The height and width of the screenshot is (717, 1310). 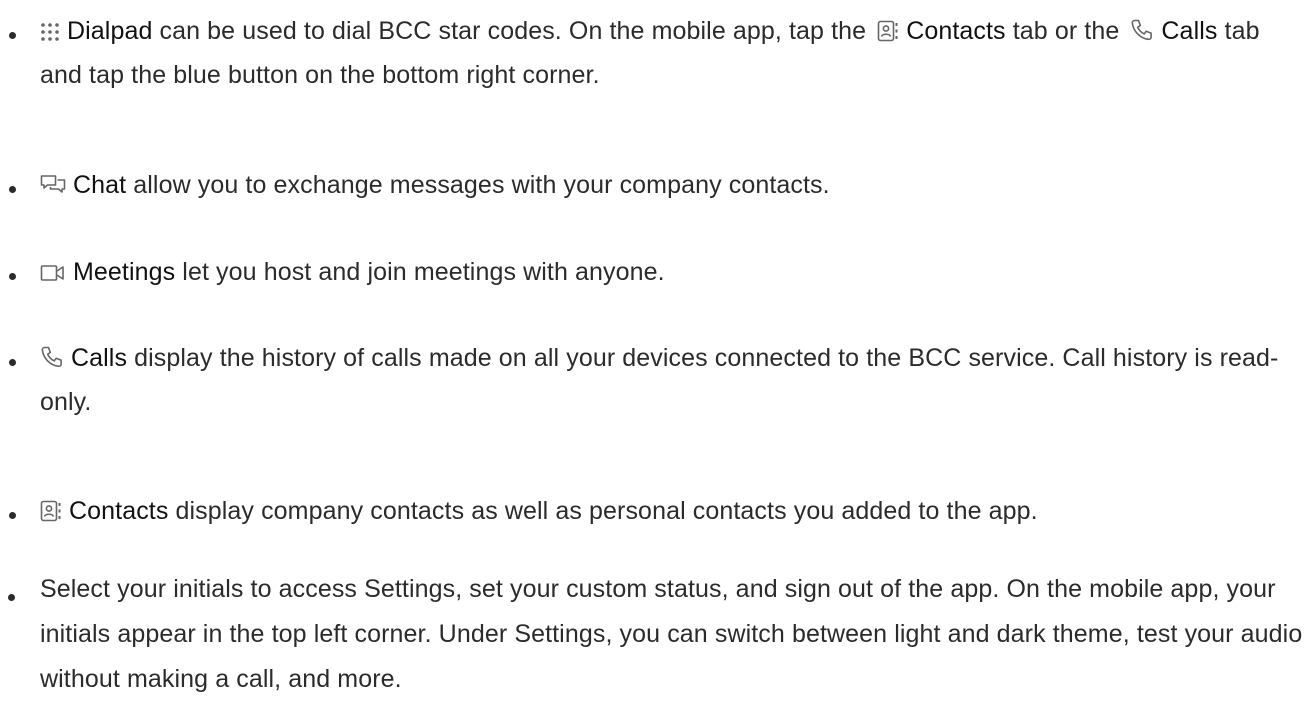 I want to click on keyword-chat: Chat, so click(x=100, y=185).